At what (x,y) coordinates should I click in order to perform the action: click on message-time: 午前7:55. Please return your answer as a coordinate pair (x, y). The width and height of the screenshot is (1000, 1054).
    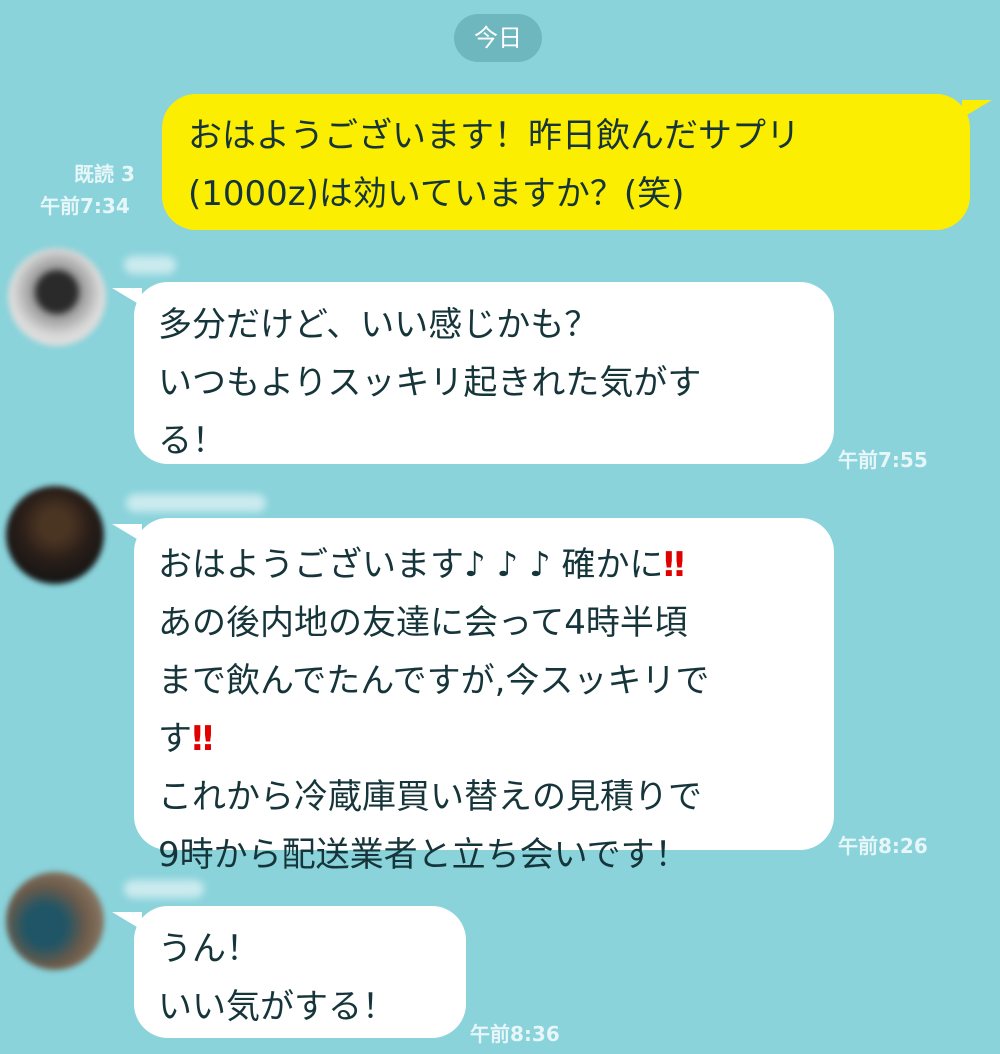
    Looking at the image, I should click on (883, 460).